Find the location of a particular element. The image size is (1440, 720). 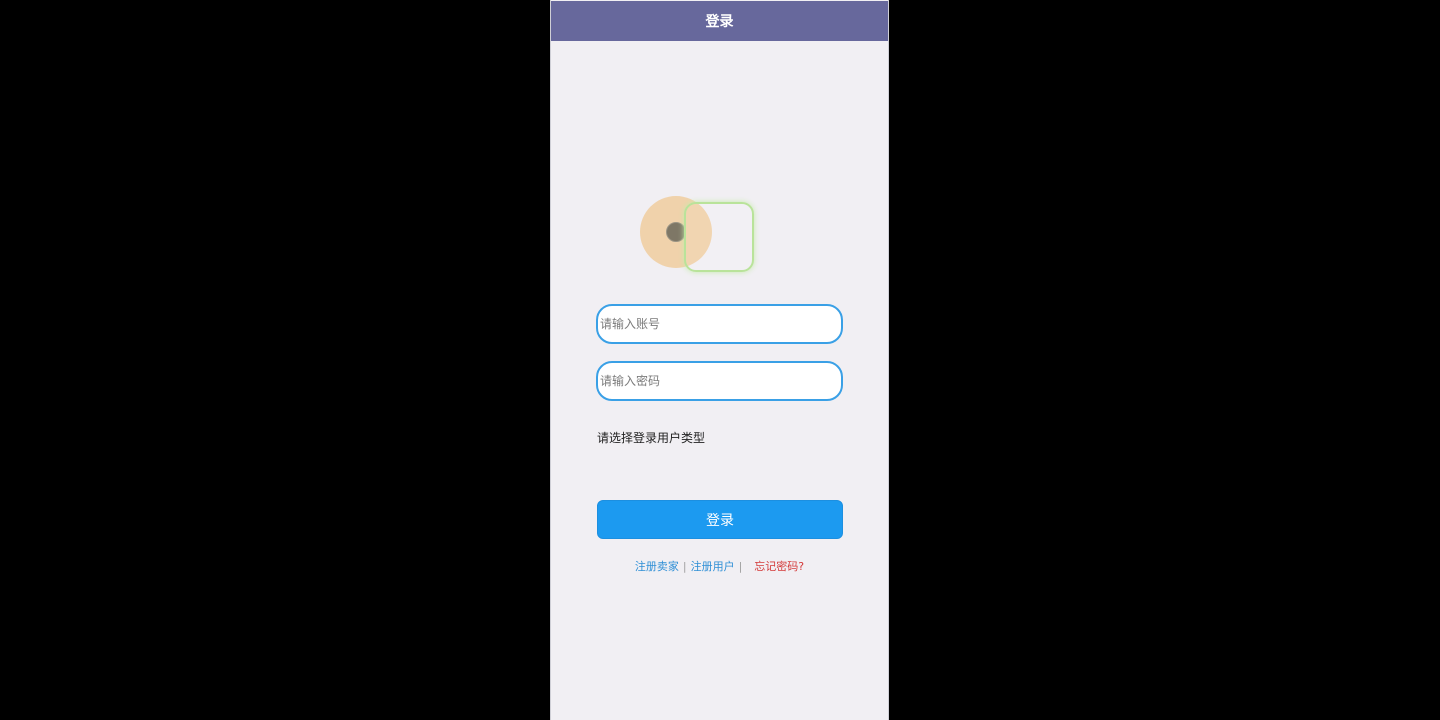

user-type-label: 请选择登录用户类型 is located at coordinates (651, 438).